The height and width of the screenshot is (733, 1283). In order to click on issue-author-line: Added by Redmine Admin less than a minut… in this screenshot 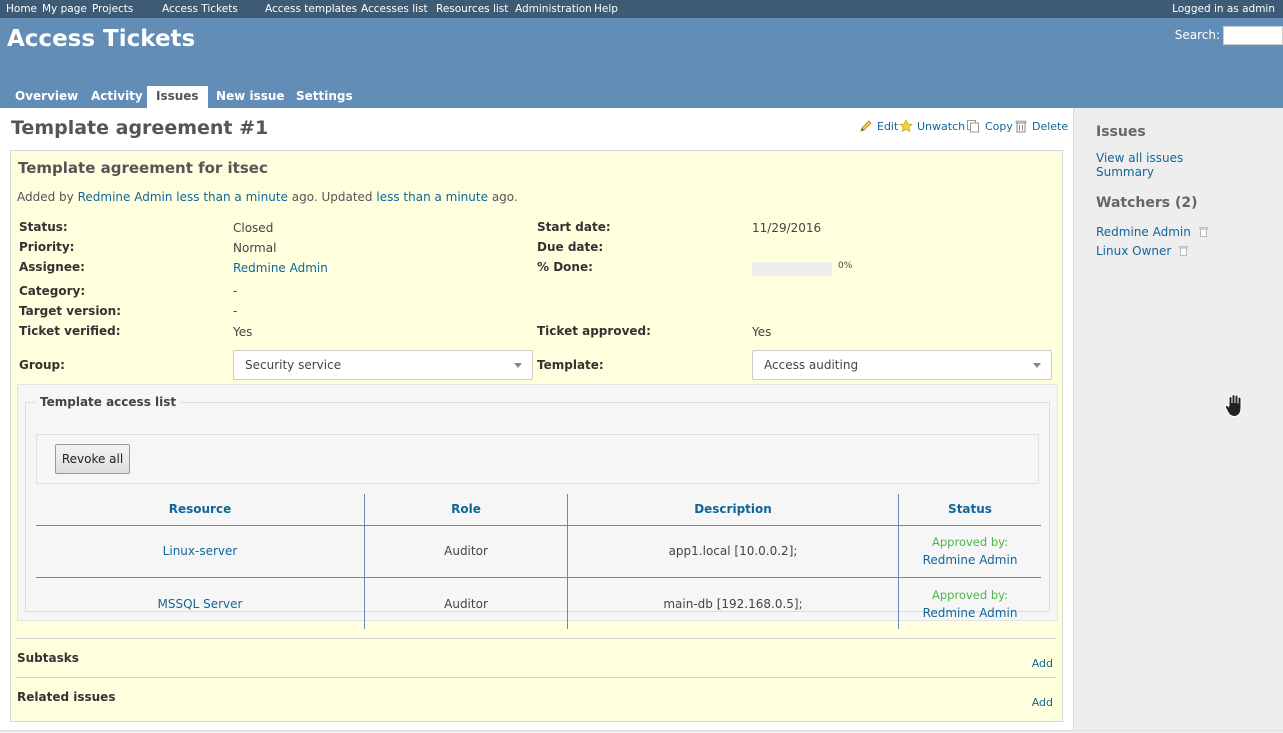, I will do `click(267, 197)`.